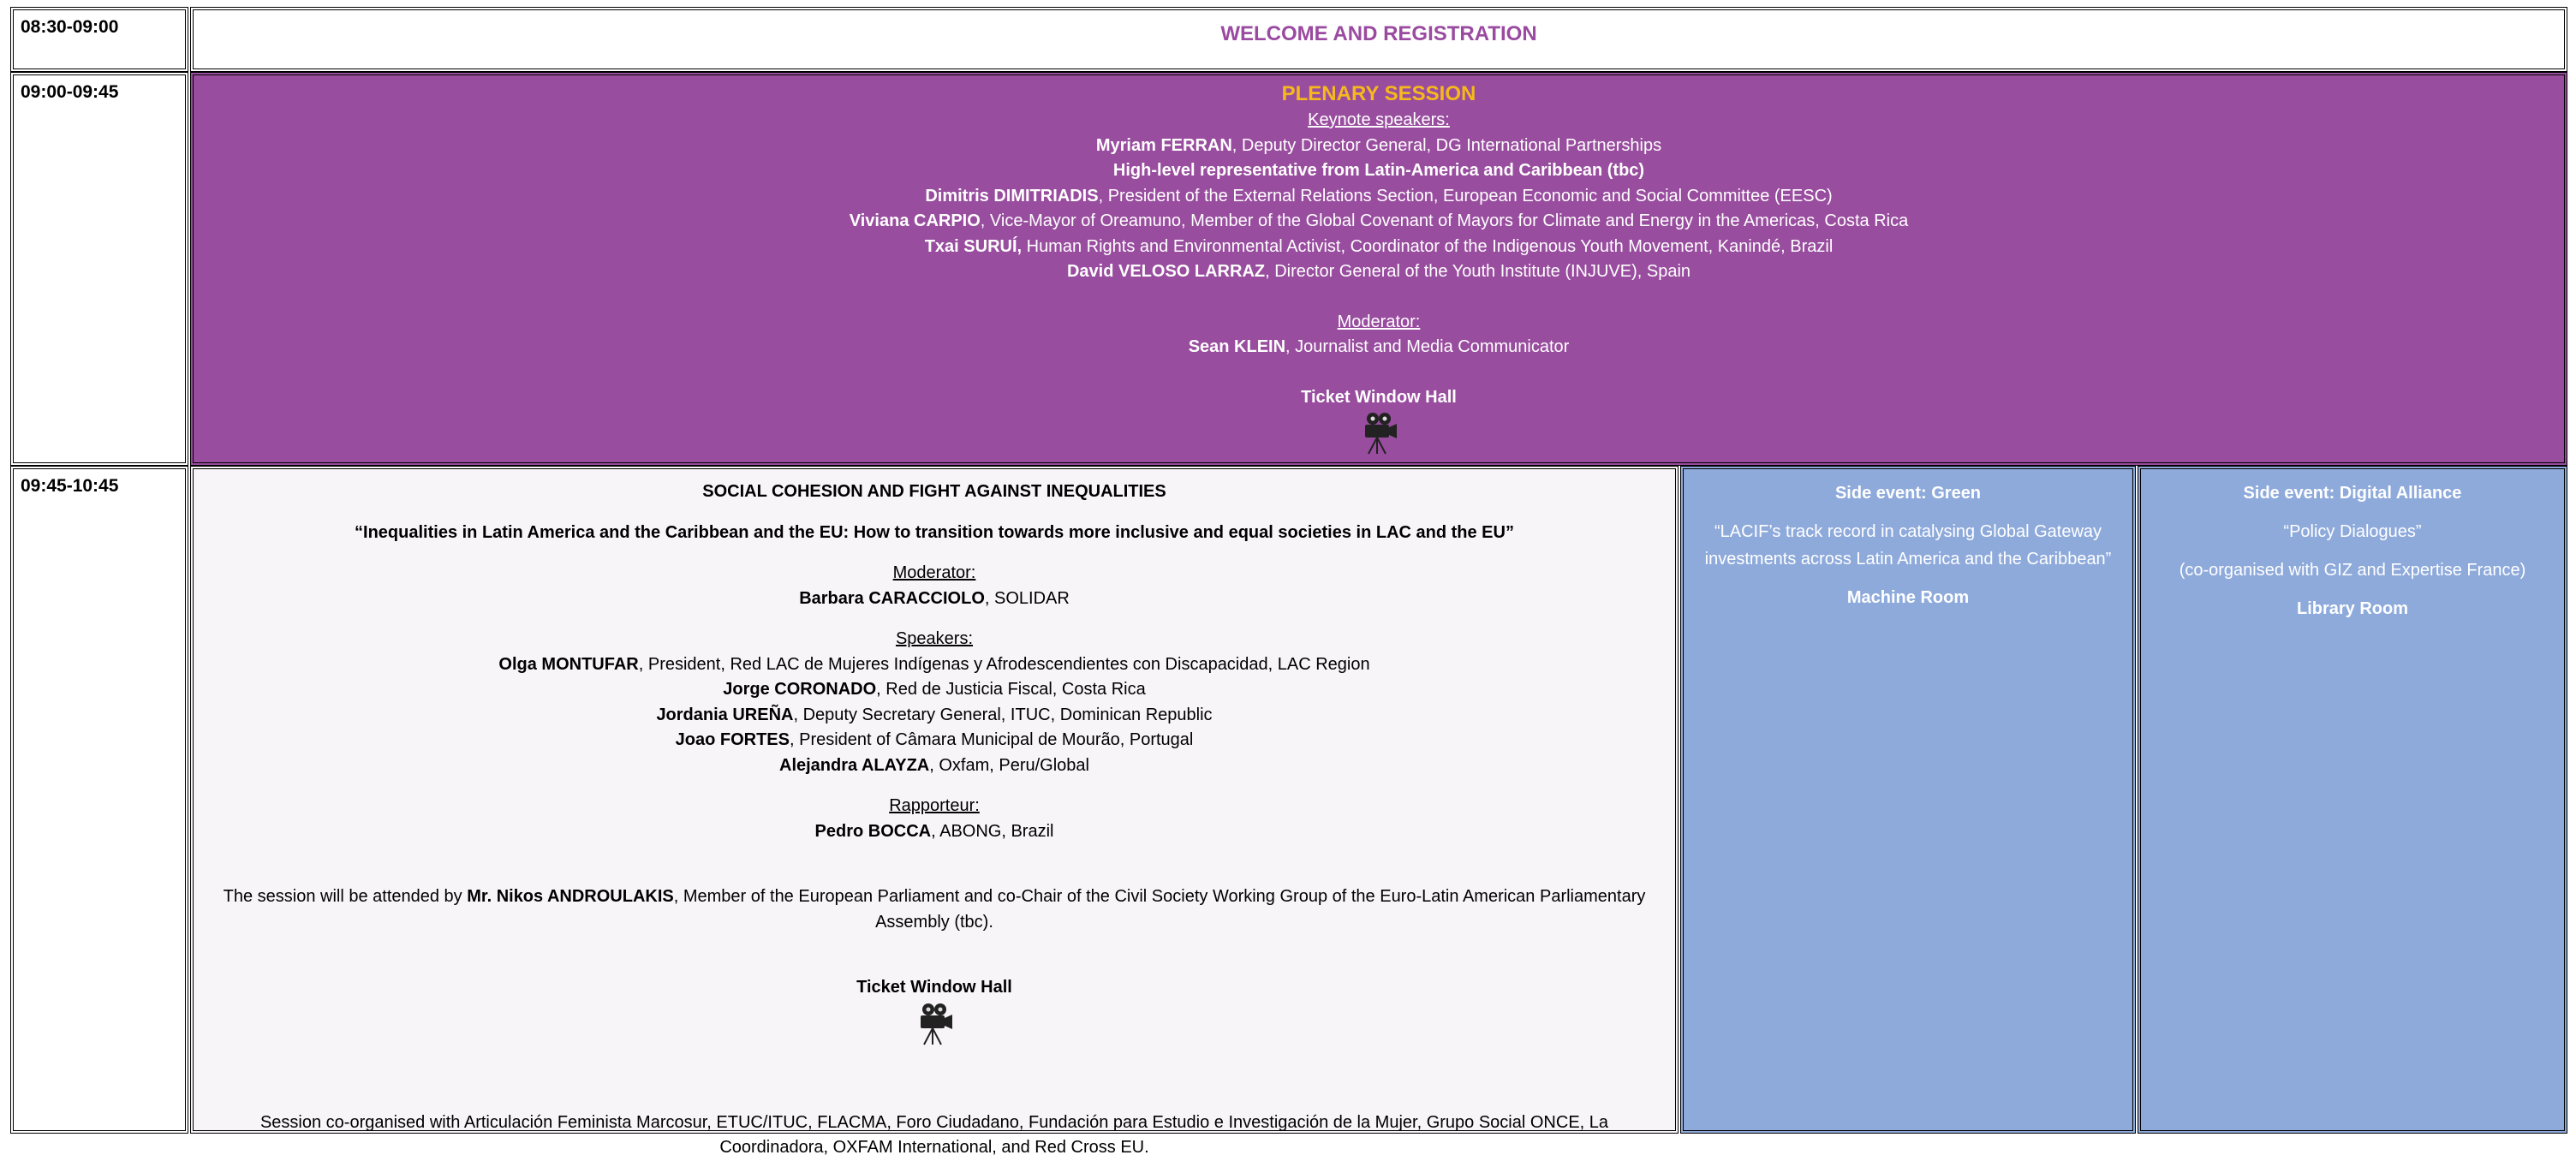  What do you see at coordinates (70, 92) in the screenshot?
I see `time-label: 09:00-09:45` at bounding box center [70, 92].